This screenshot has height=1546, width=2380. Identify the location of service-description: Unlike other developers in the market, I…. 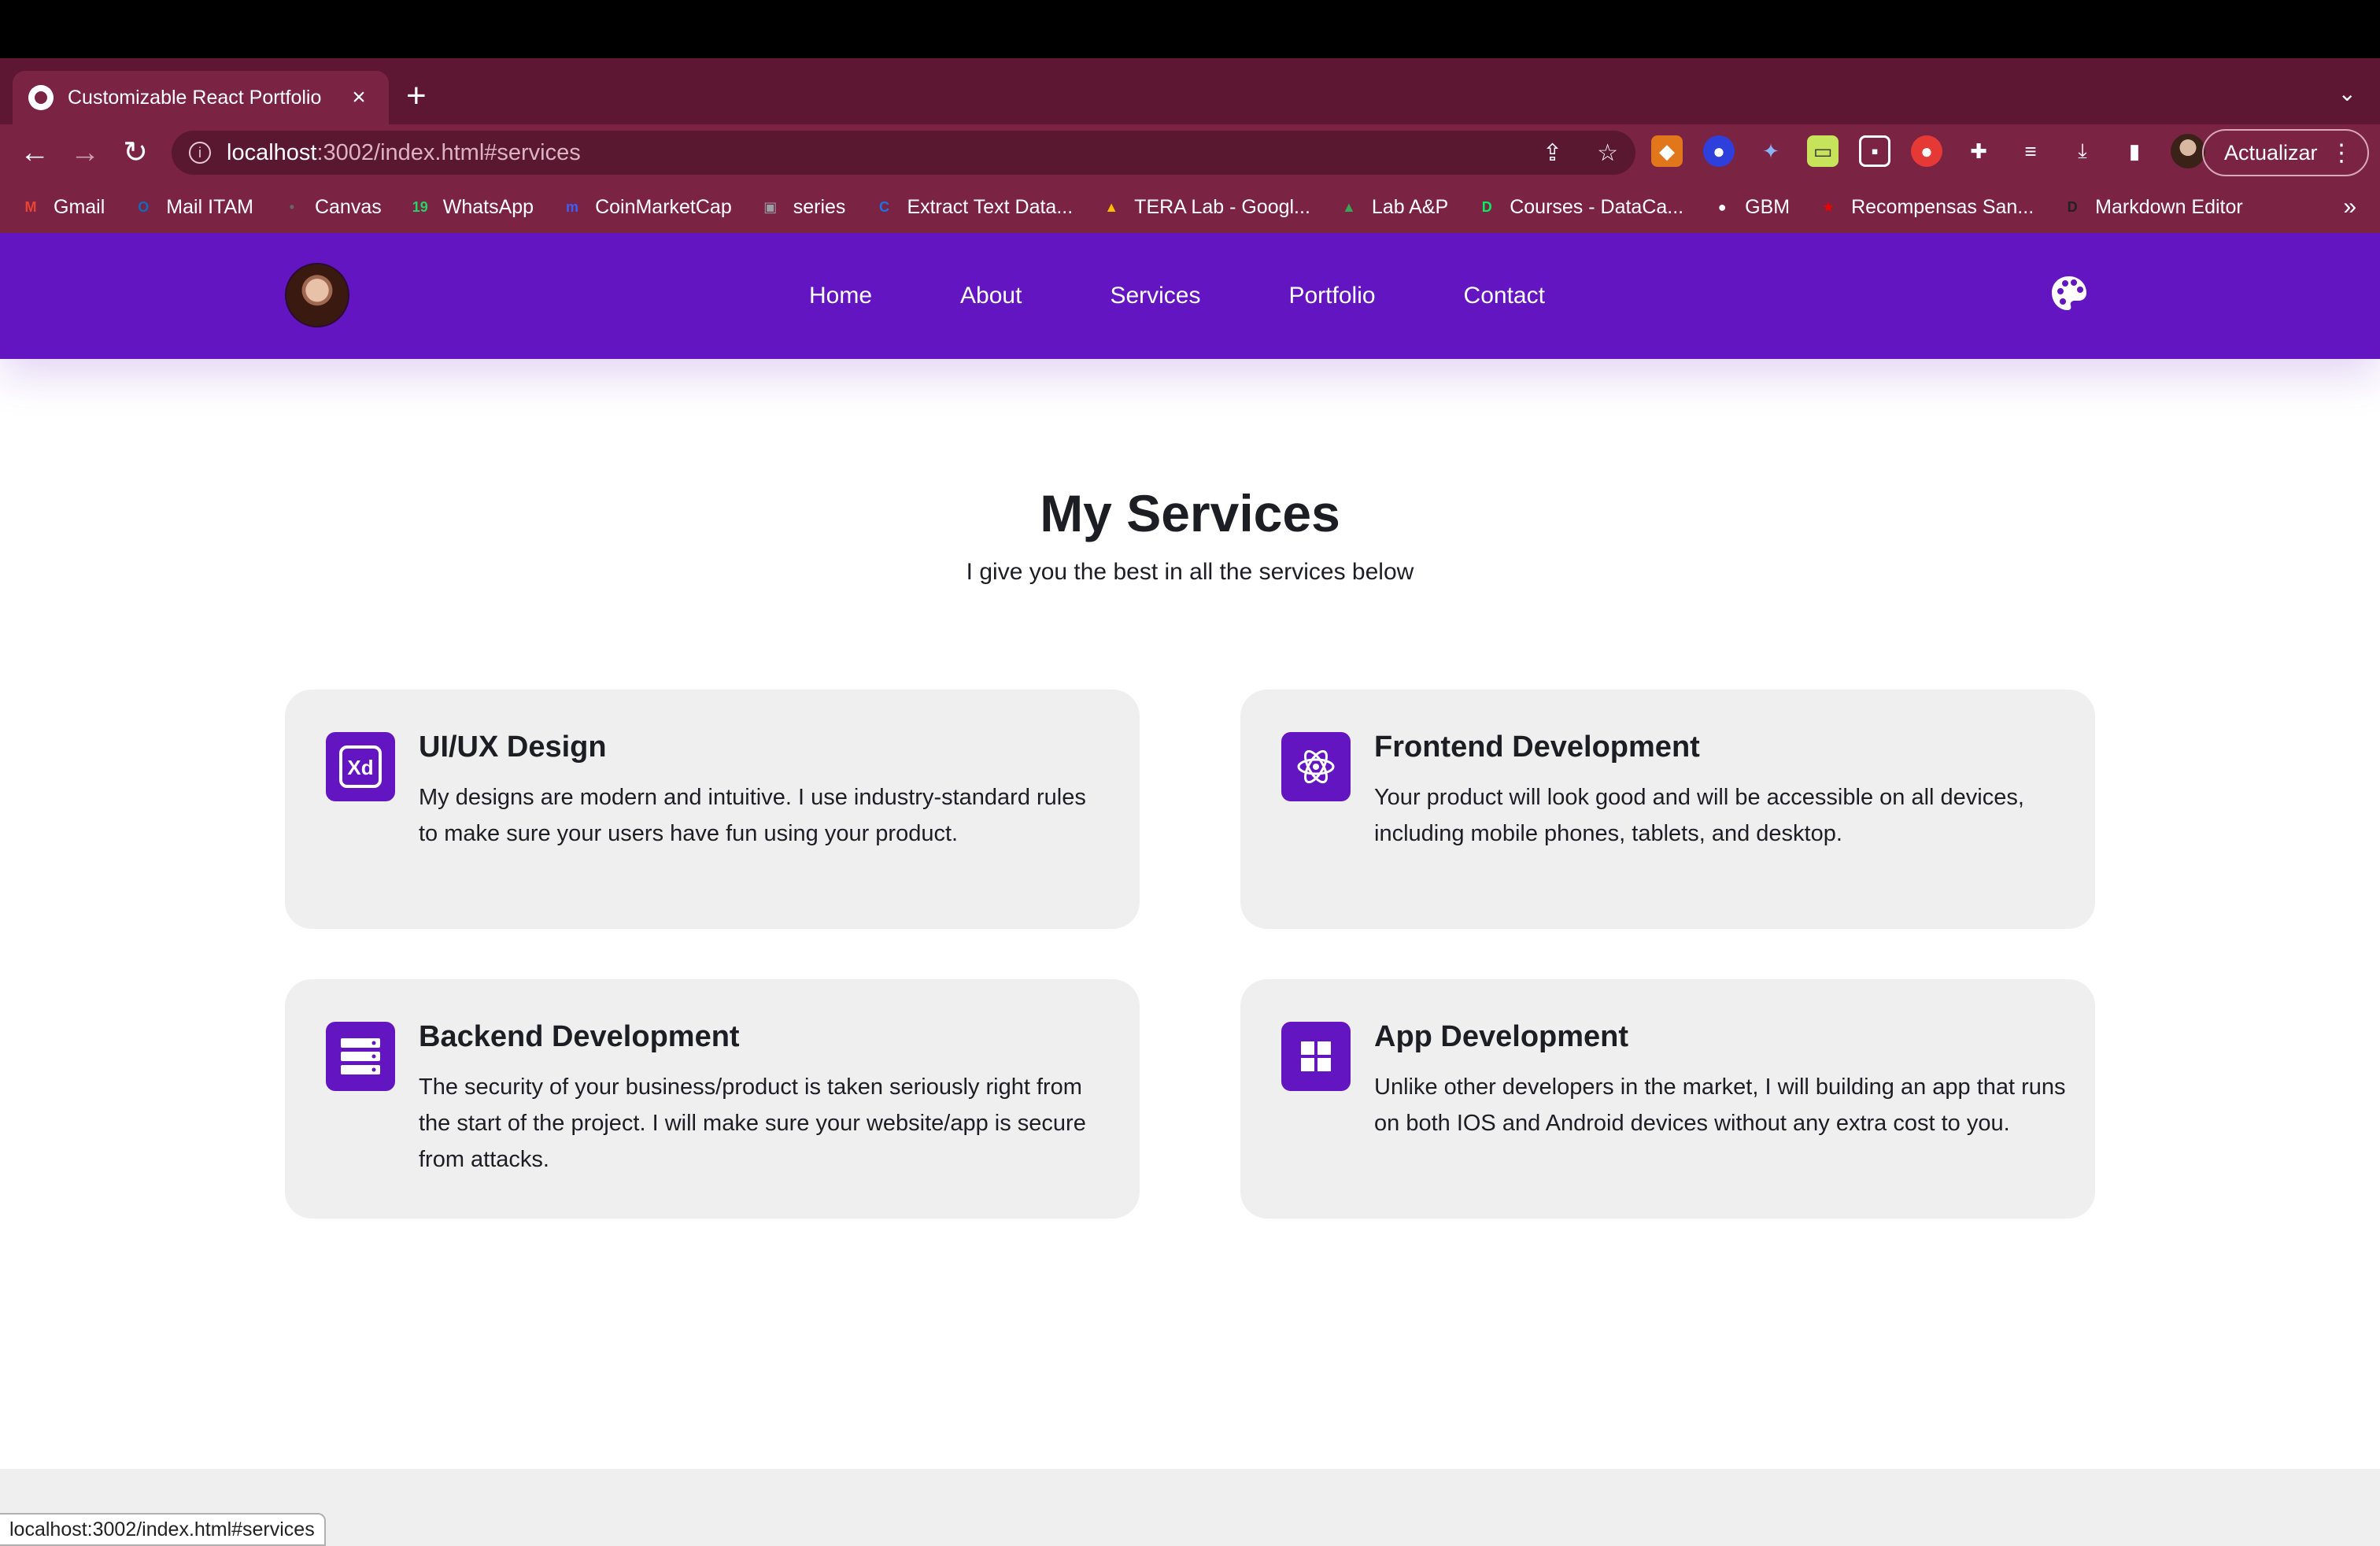
(1720, 1105).